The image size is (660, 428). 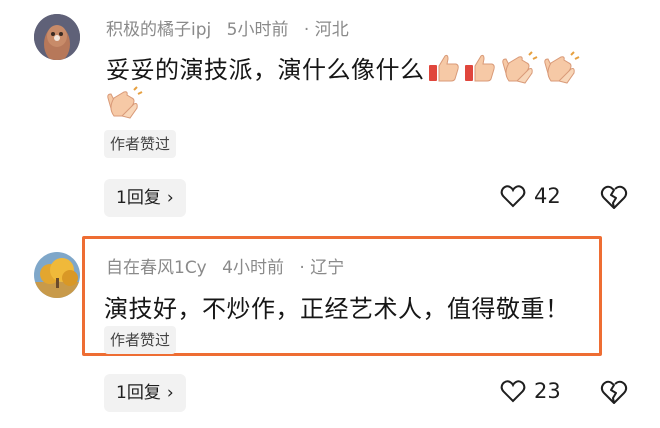 I want to click on like-count: 42, so click(x=547, y=196).